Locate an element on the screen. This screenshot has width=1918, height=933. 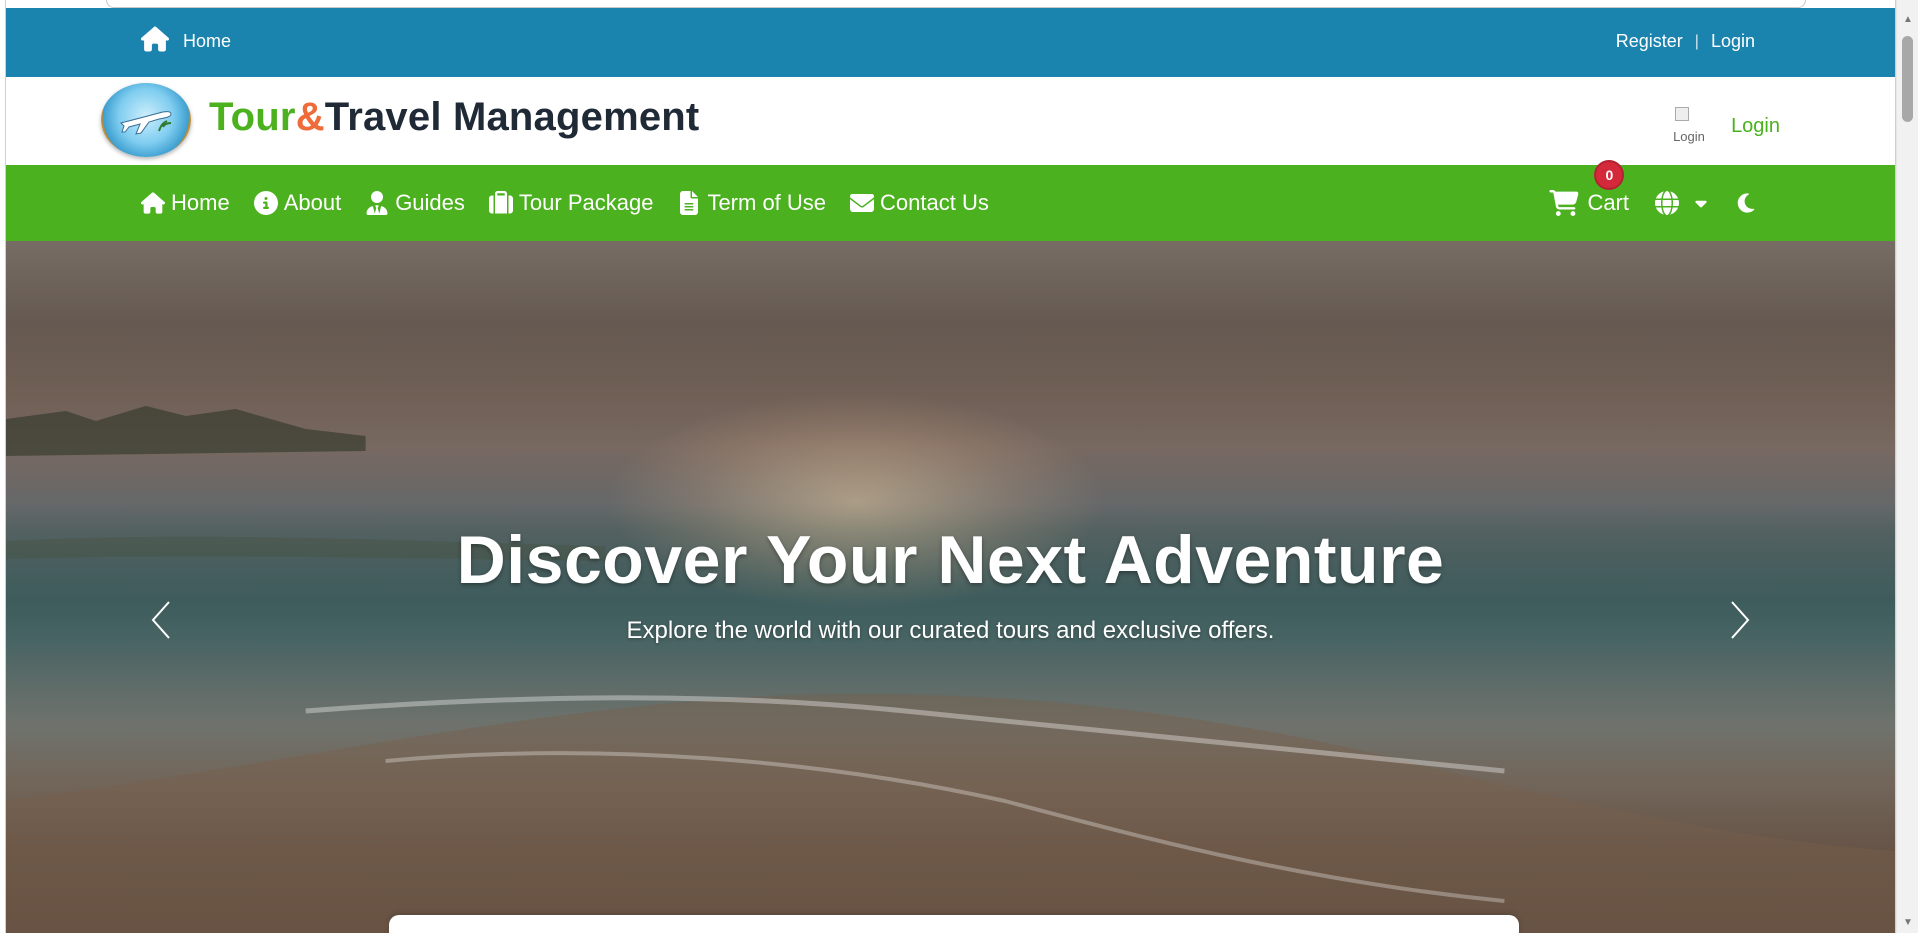
nav-actions: Cart 0 is located at coordinates (1653, 200).